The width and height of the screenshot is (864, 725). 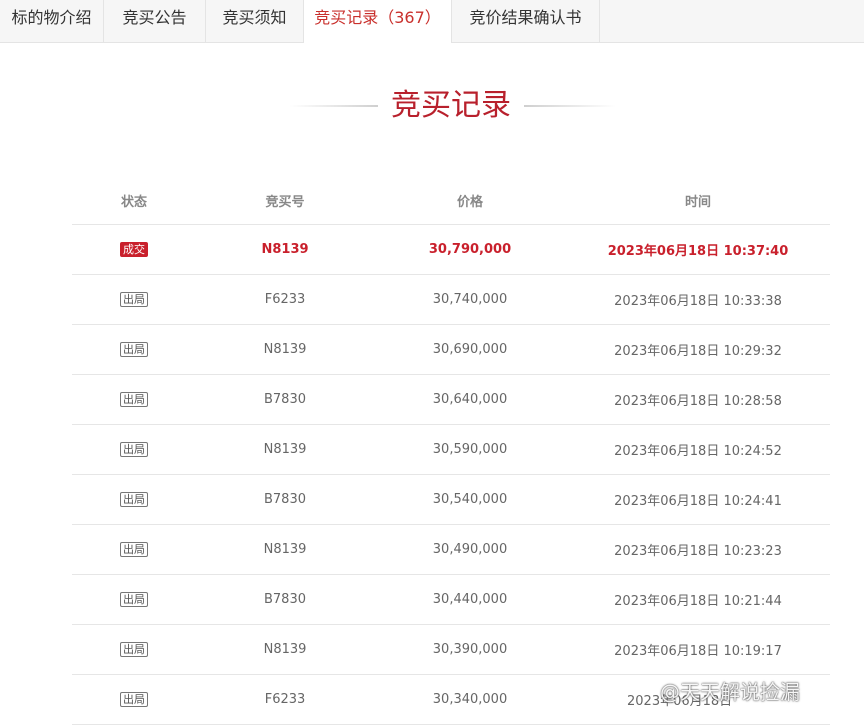 I want to click on bid-price: 30,690,000, so click(x=470, y=349).